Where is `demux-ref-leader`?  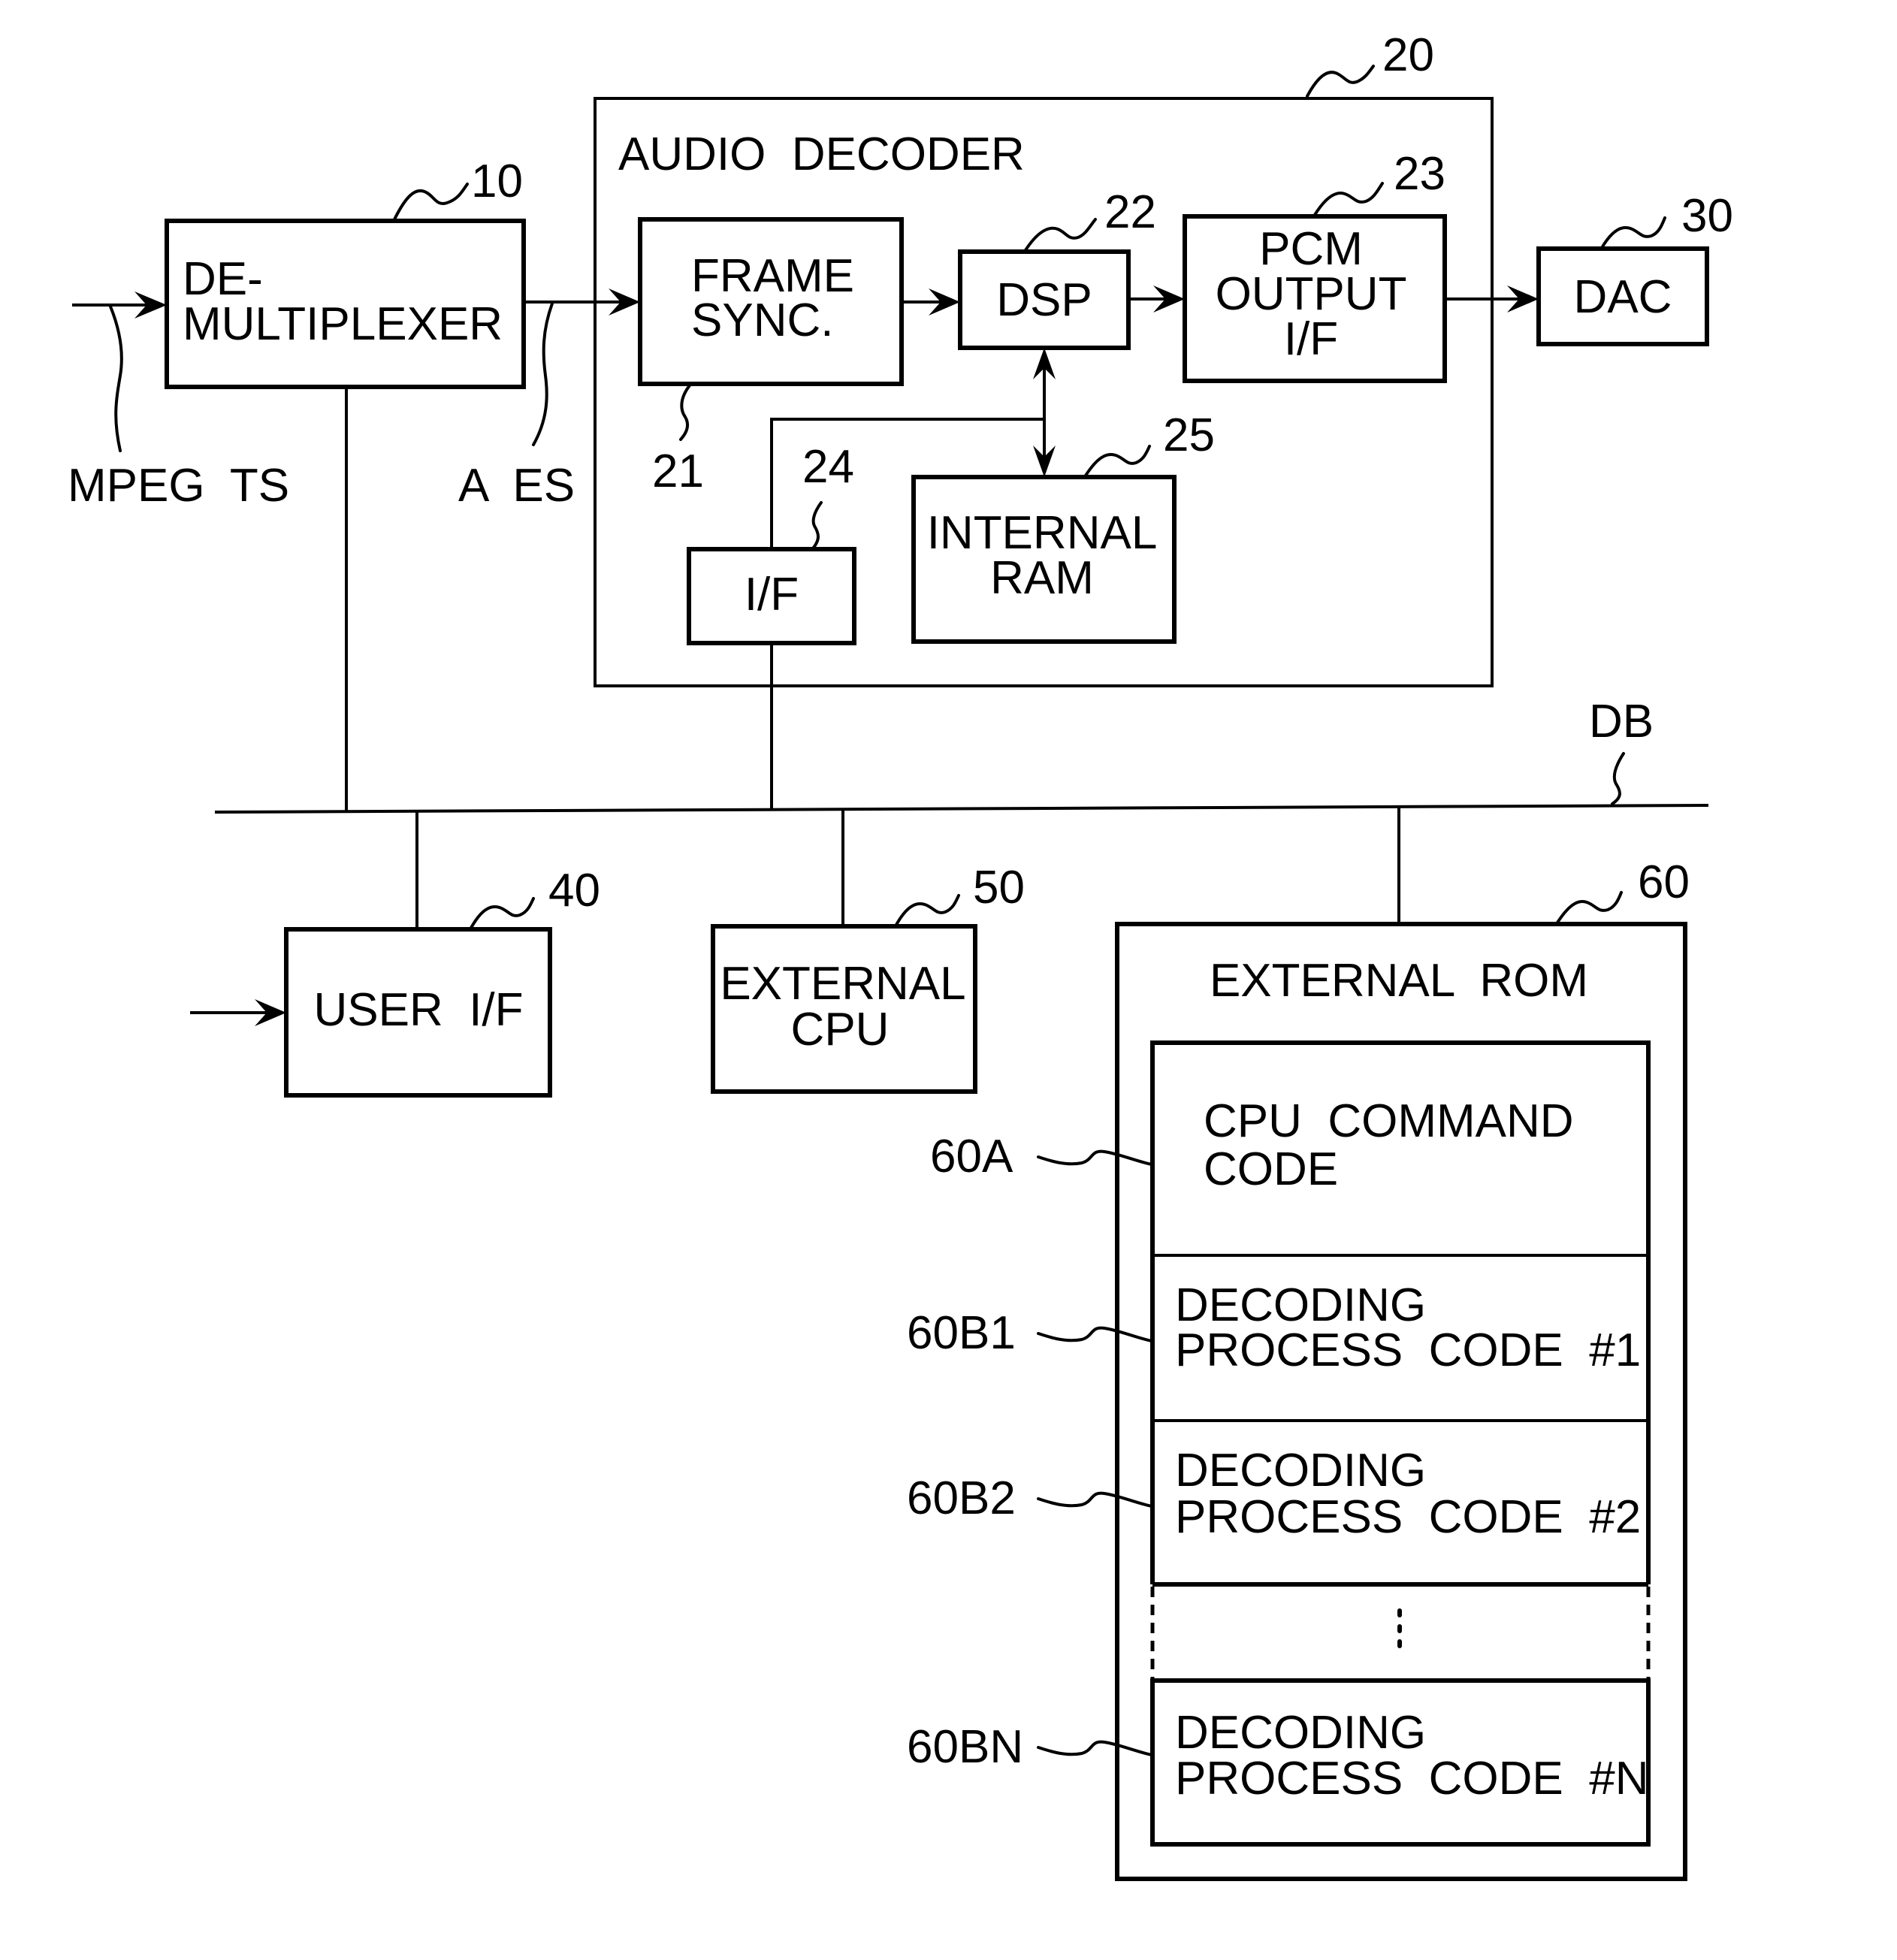 demux-ref-leader is located at coordinates (431, 202).